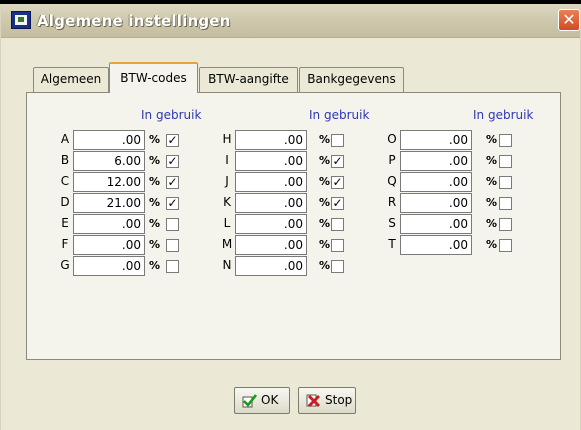  What do you see at coordinates (227, 223) in the screenshot?
I see `btw-code-letter: L` at bounding box center [227, 223].